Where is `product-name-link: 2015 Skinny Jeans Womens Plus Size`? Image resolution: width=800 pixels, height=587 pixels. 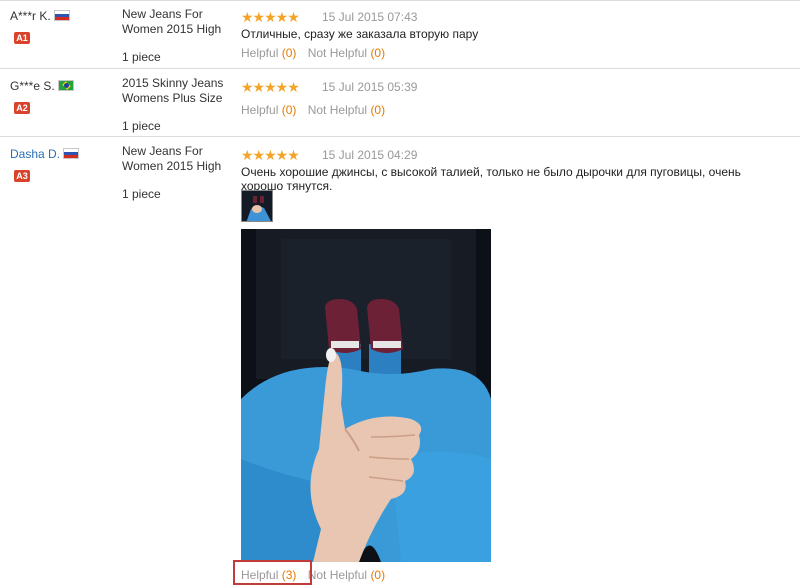 product-name-link: 2015 Skinny Jeans Womens Plus Size is located at coordinates (177, 91).